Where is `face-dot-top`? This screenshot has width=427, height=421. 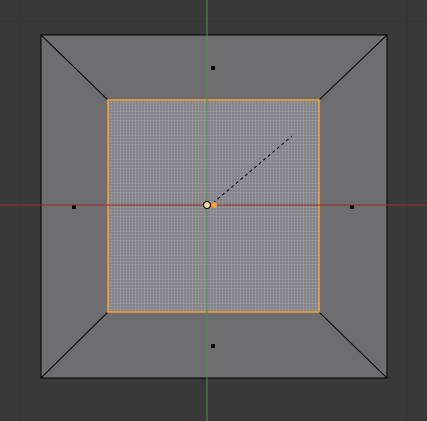 face-dot-top is located at coordinates (213, 68).